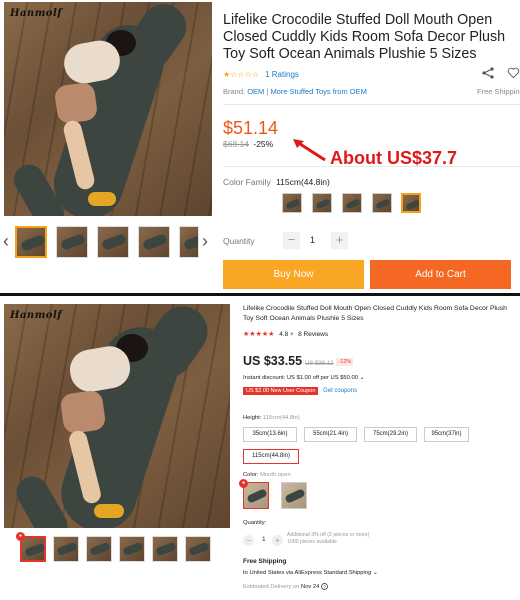 The height and width of the screenshot is (600, 520). I want to click on color-row: Color: Mouth open, so click(267, 475).